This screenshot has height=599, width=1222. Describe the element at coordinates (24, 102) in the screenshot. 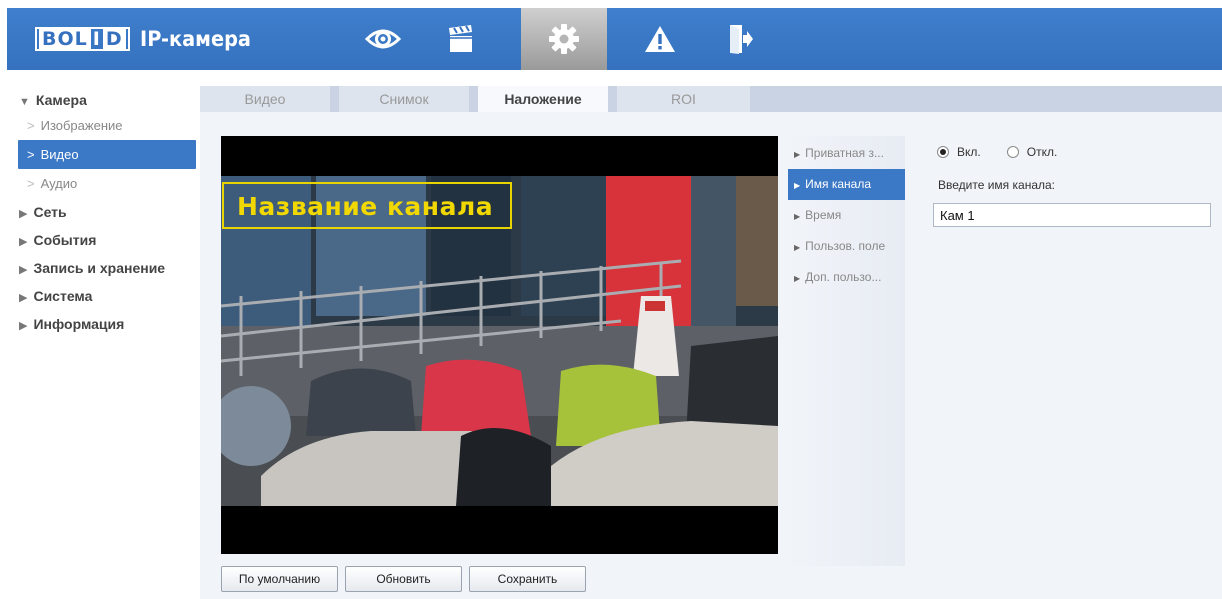

I see `caret-down-icon: ▼` at that location.